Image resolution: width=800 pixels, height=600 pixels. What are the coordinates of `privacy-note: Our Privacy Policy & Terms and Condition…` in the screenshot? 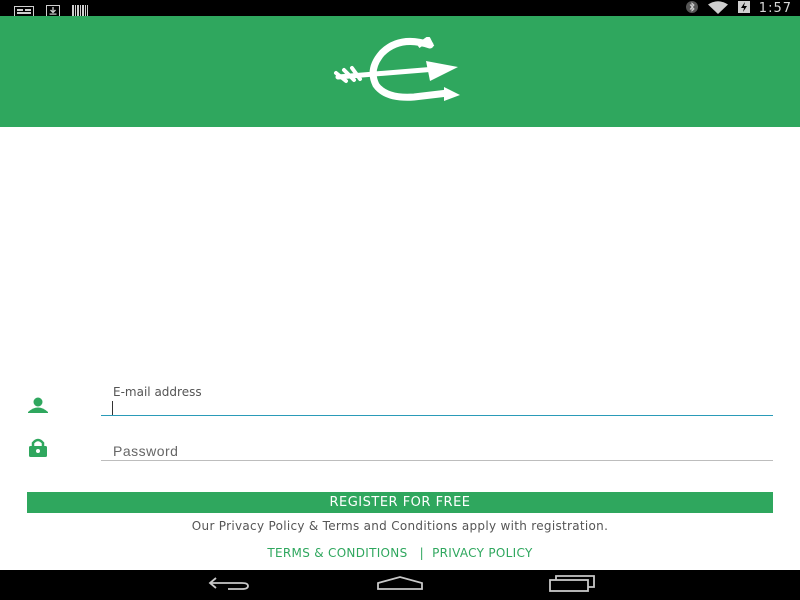 It's located at (400, 526).